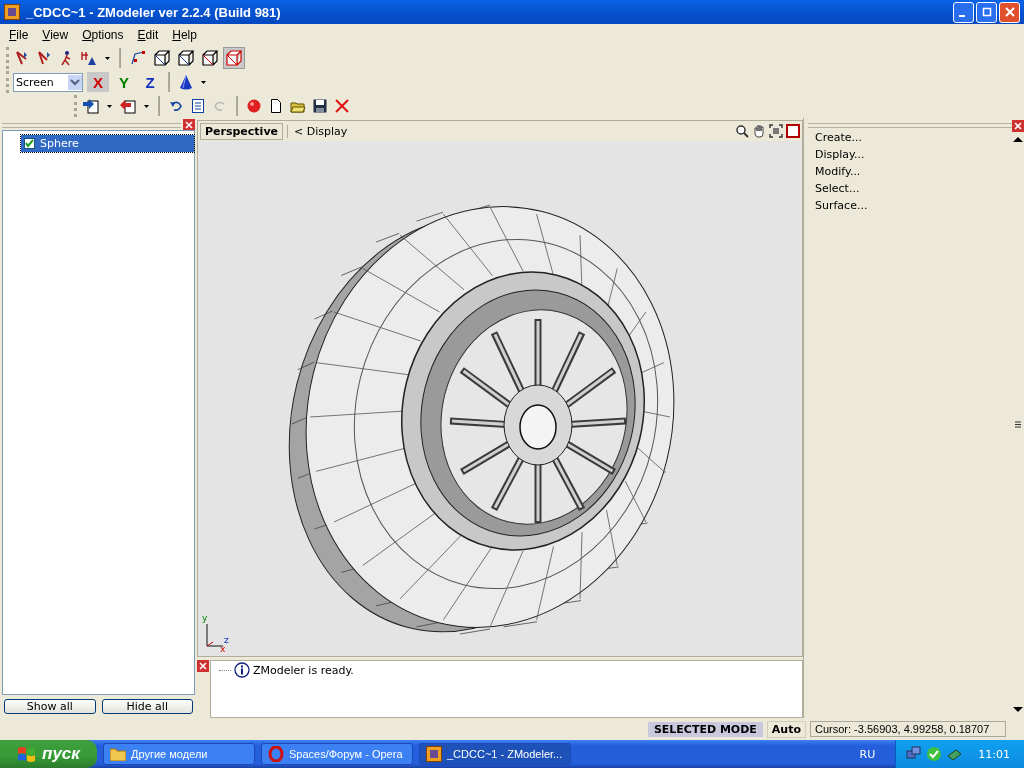 The width and height of the screenshot is (1024, 768). Describe the element at coordinates (55, 35) in the screenshot. I see `menu-item: View` at that location.